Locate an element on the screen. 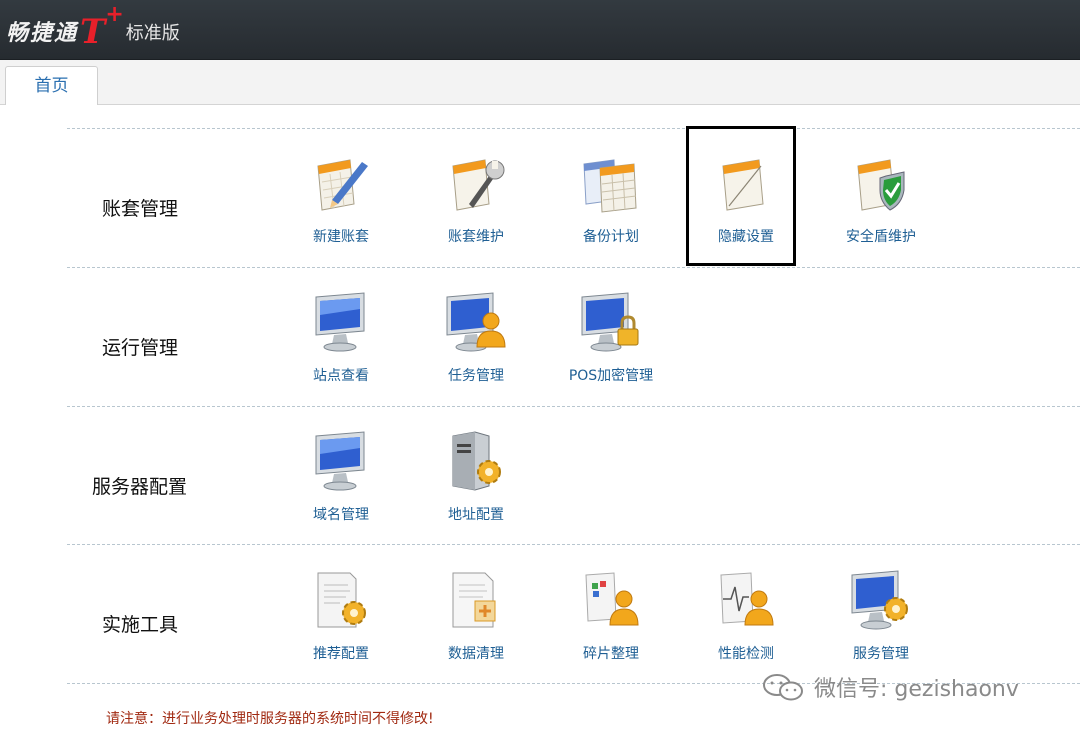 The width and height of the screenshot is (1080, 735). app-logo: 畅捷通 T + 标准版 is located at coordinates (93, 28).